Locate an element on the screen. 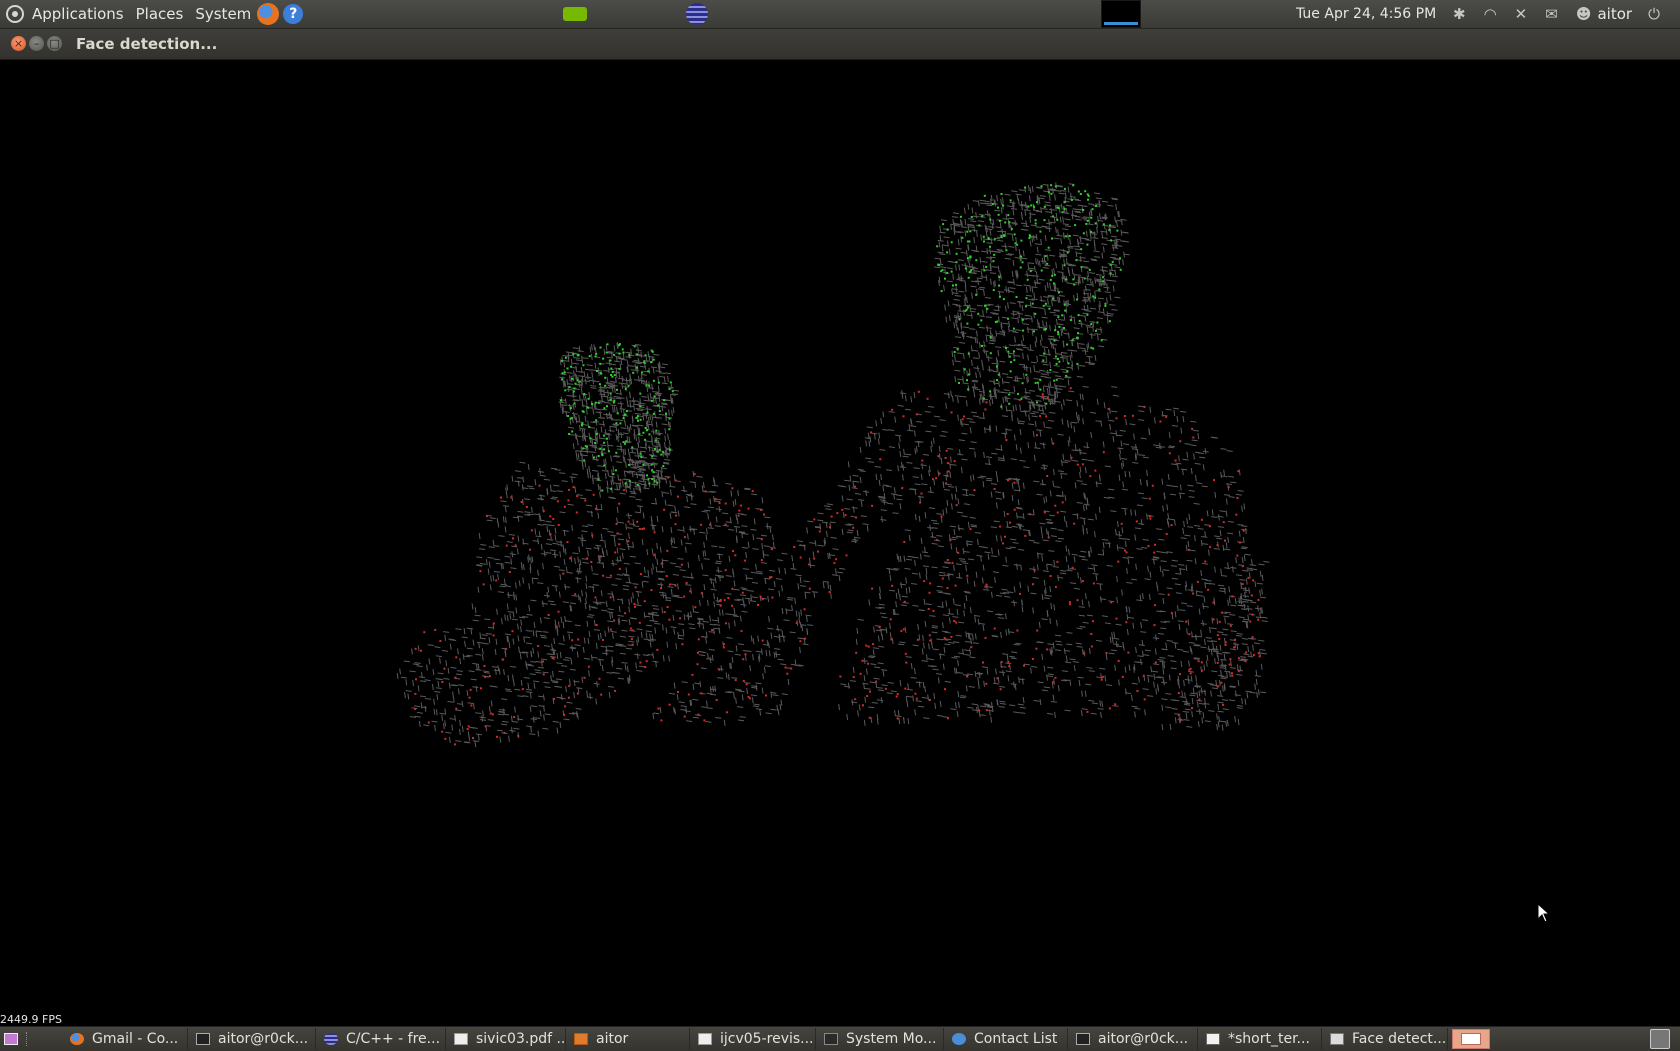  close-button: × is located at coordinates (18, 43).